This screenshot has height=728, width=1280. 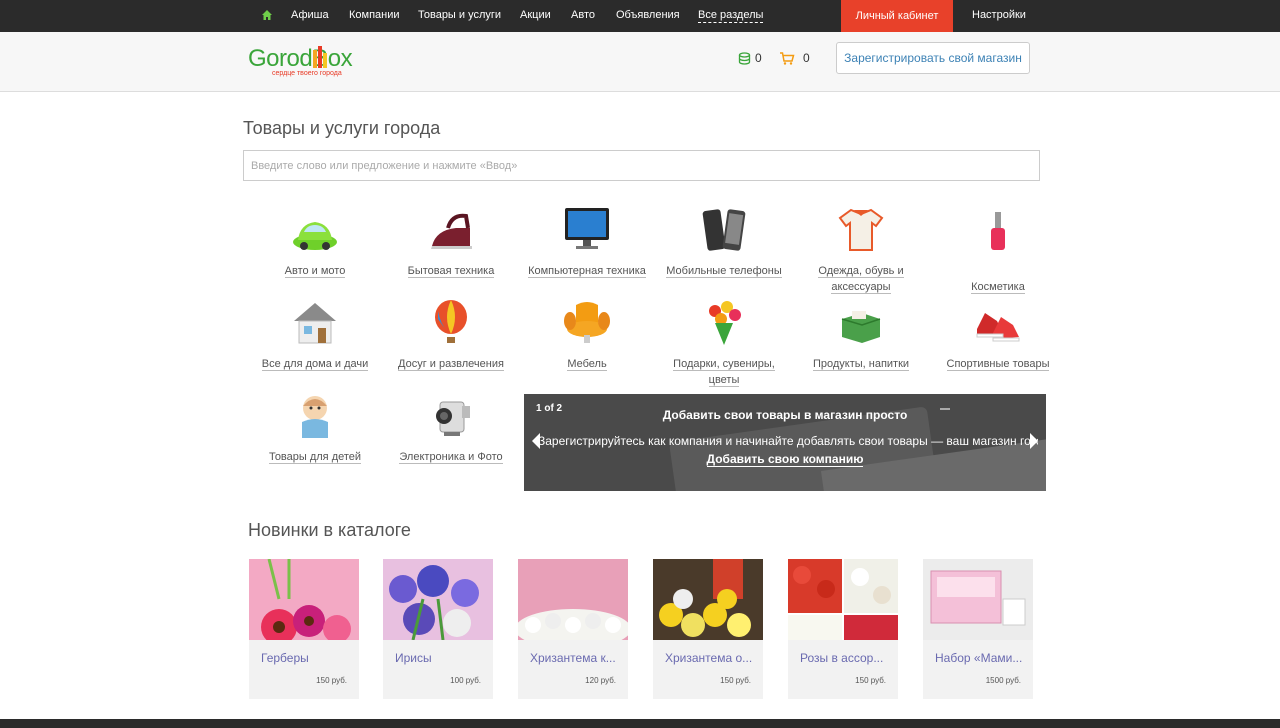 I want to click on category-label: Досуг и развлечения, so click(x=451, y=364).